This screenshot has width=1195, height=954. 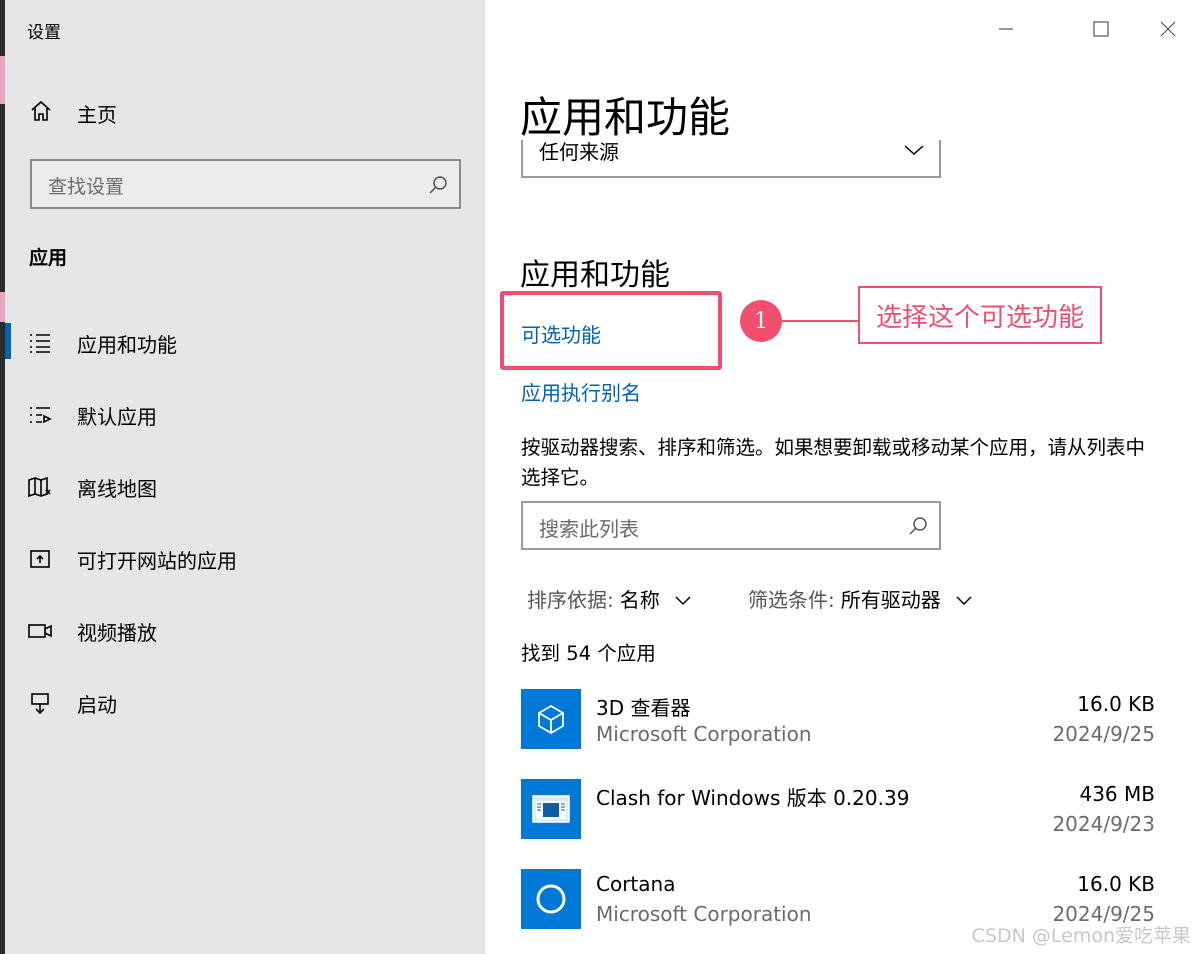 What do you see at coordinates (551, 719) in the screenshot?
I see `3d-viewer-icon` at bounding box center [551, 719].